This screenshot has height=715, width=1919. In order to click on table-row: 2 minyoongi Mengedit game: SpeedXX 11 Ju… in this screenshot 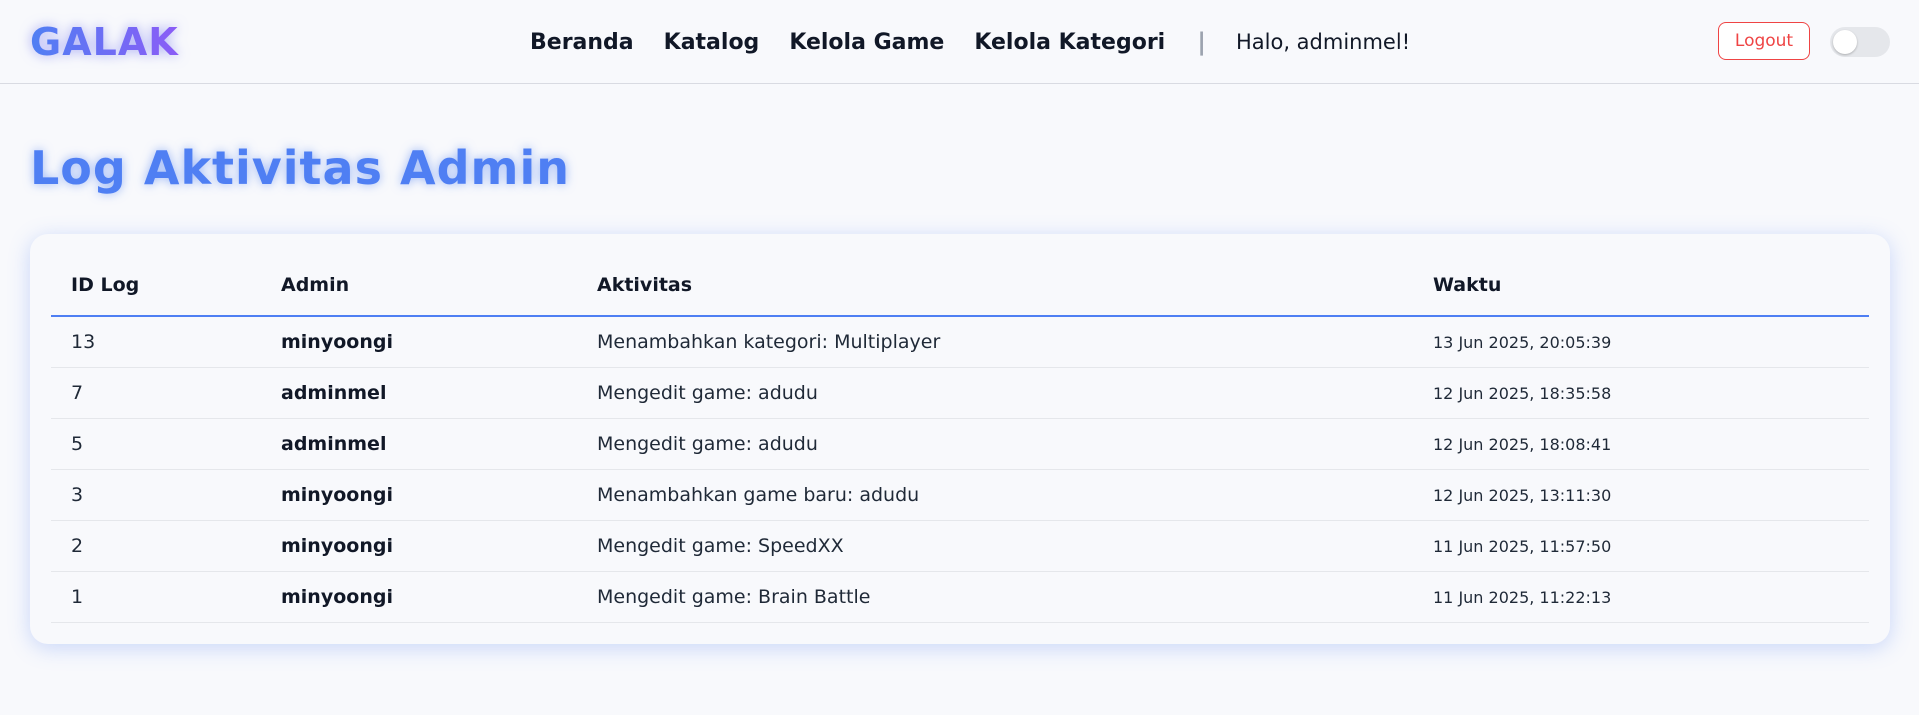, I will do `click(960, 546)`.